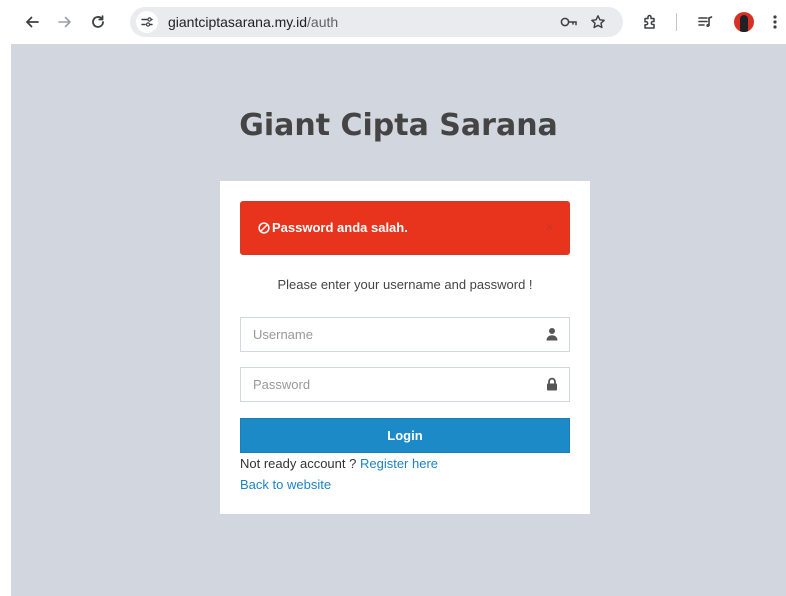 The image size is (786, 596). Describe the element at coordinates (552, 384) in the screenshot. I see `lock-icon` at that location.